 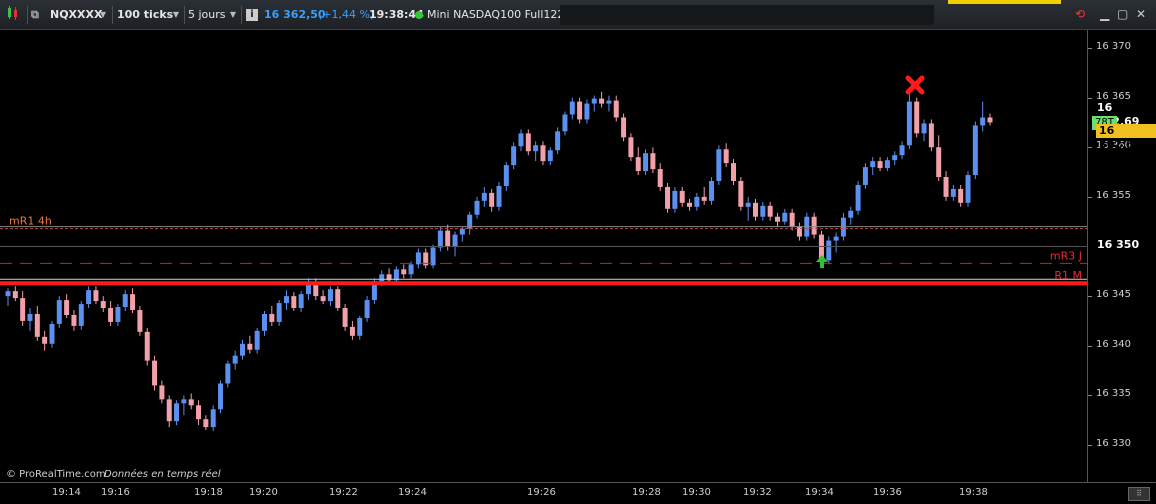 What do you see at coordinates (1122, 14) in the screenshot?
I see `maximize-icon: ▢` at bounding box center [1122, 14].